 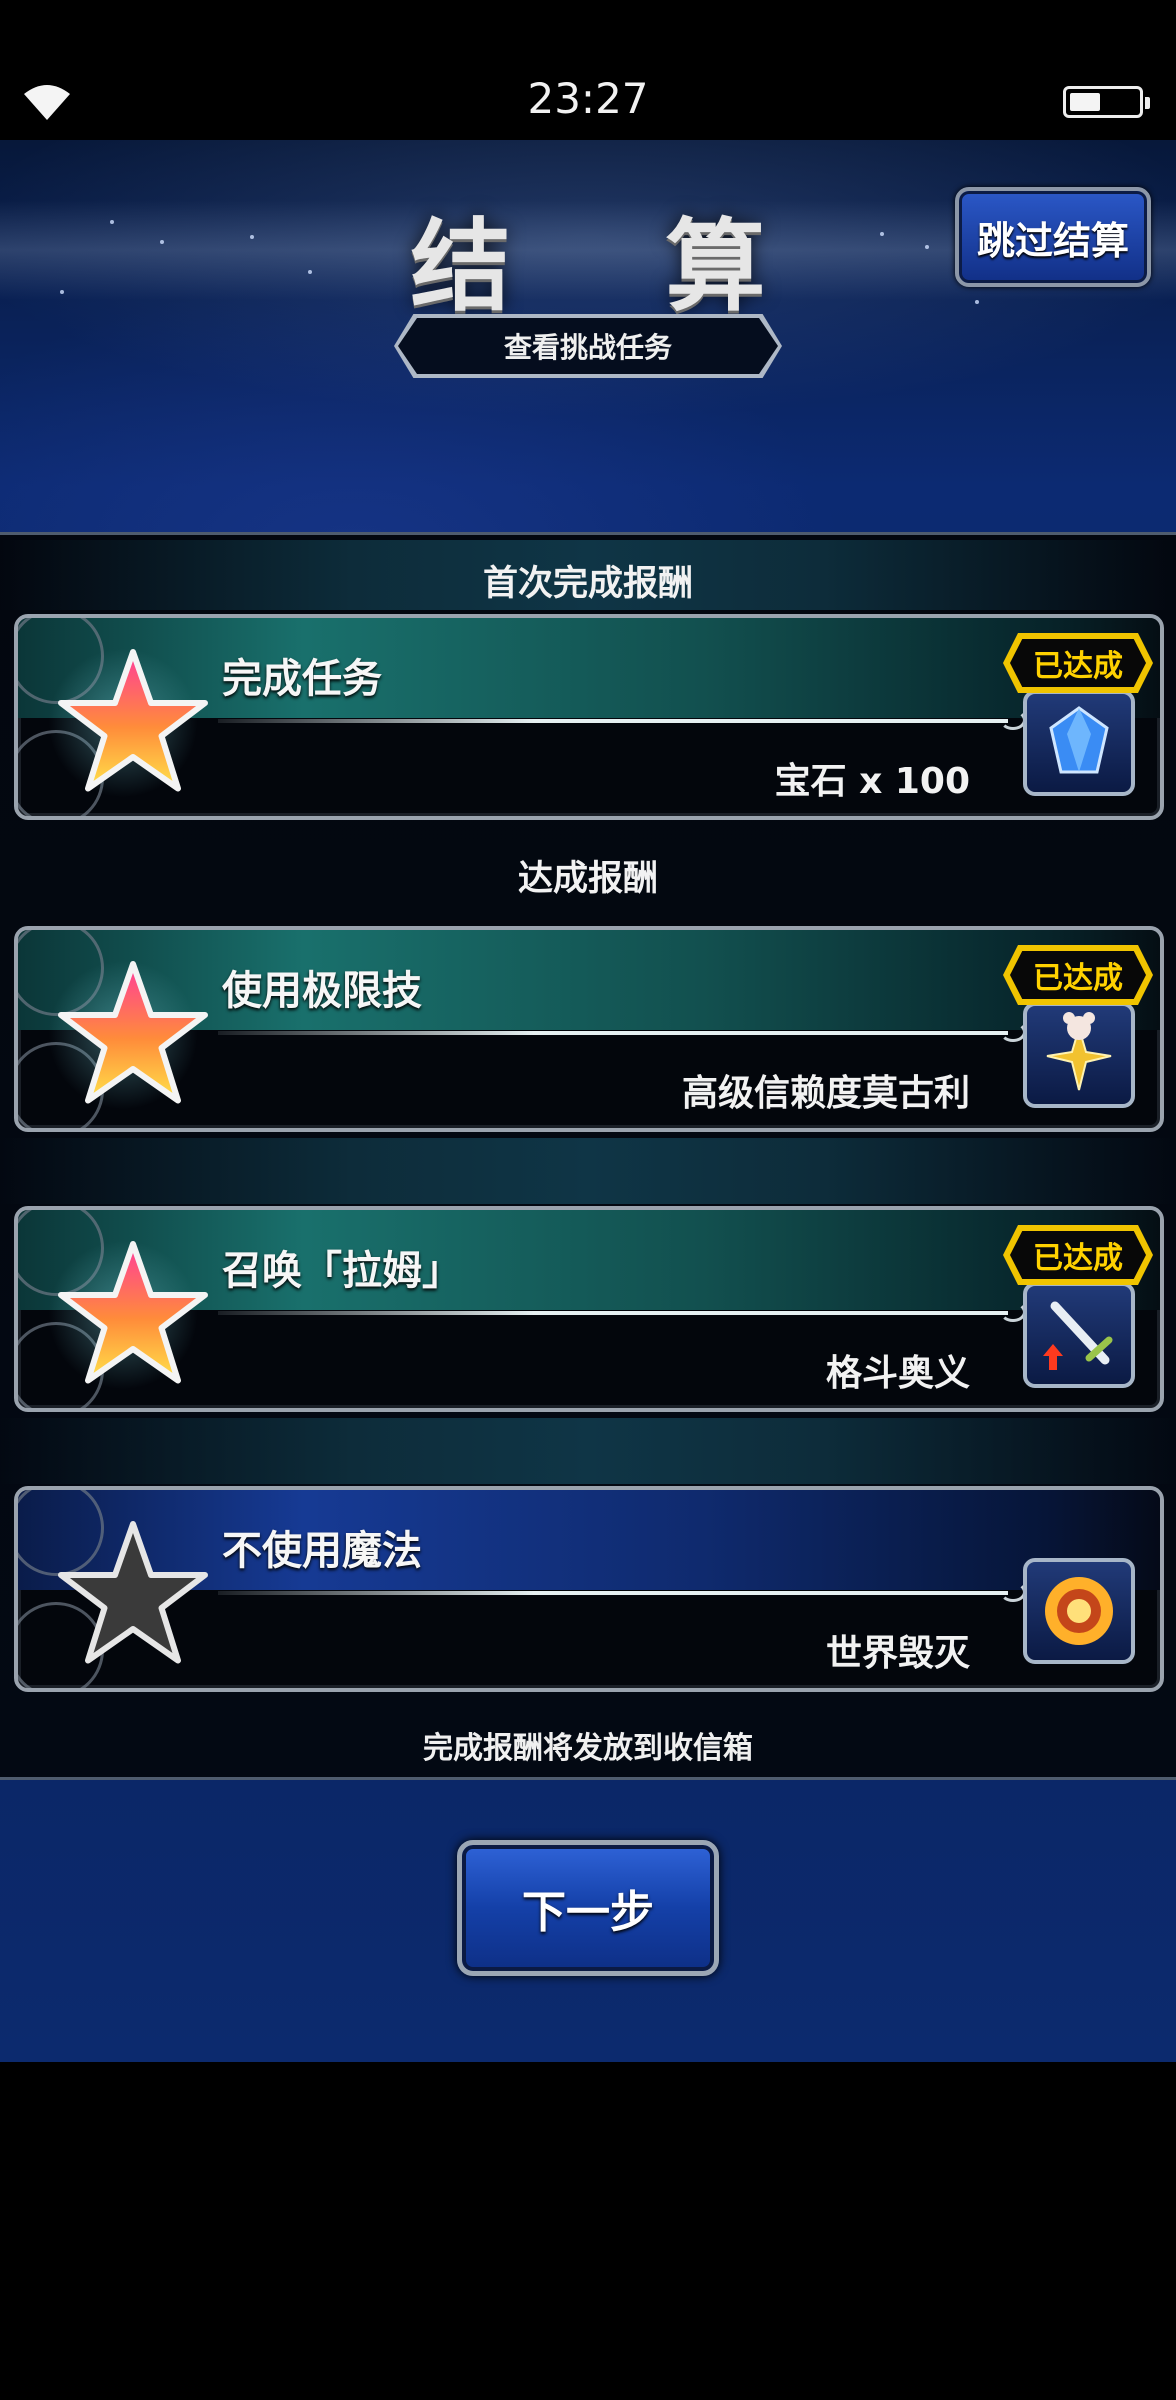 I want to click on mission-name: 使用极限技, so click(x=322, y=991).